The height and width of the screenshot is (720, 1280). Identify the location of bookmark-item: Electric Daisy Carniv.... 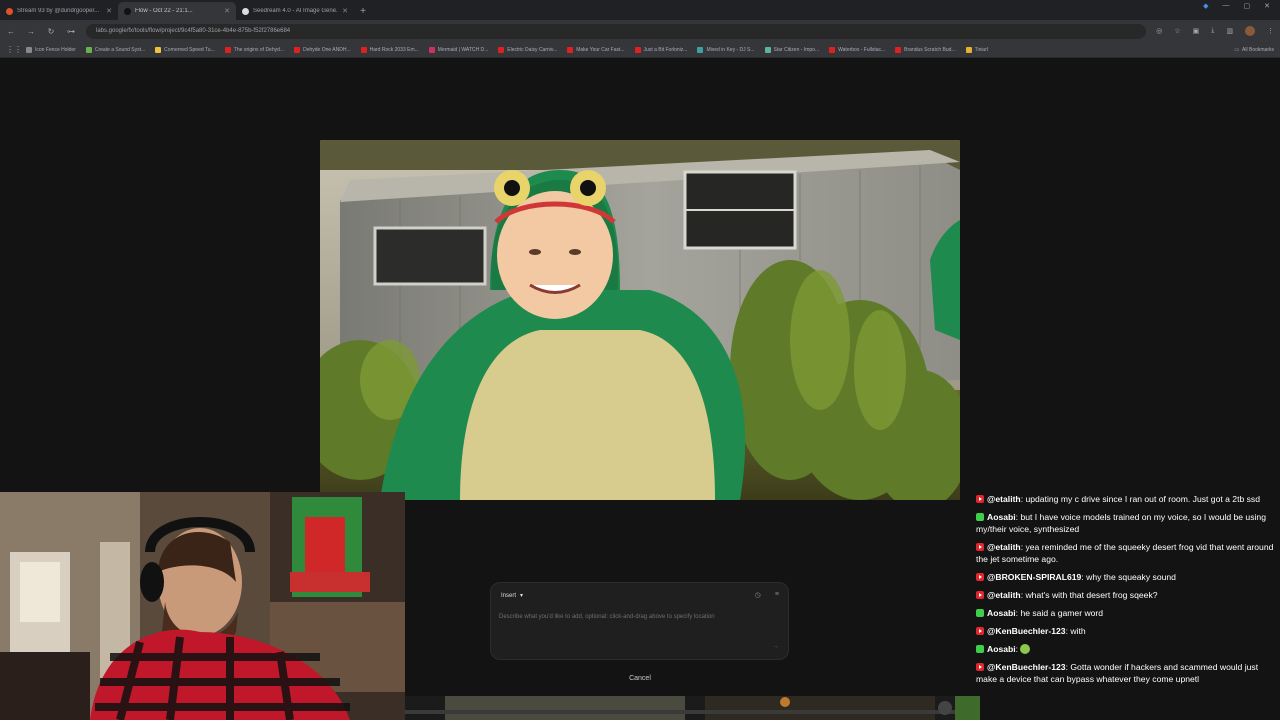
(528, 49).